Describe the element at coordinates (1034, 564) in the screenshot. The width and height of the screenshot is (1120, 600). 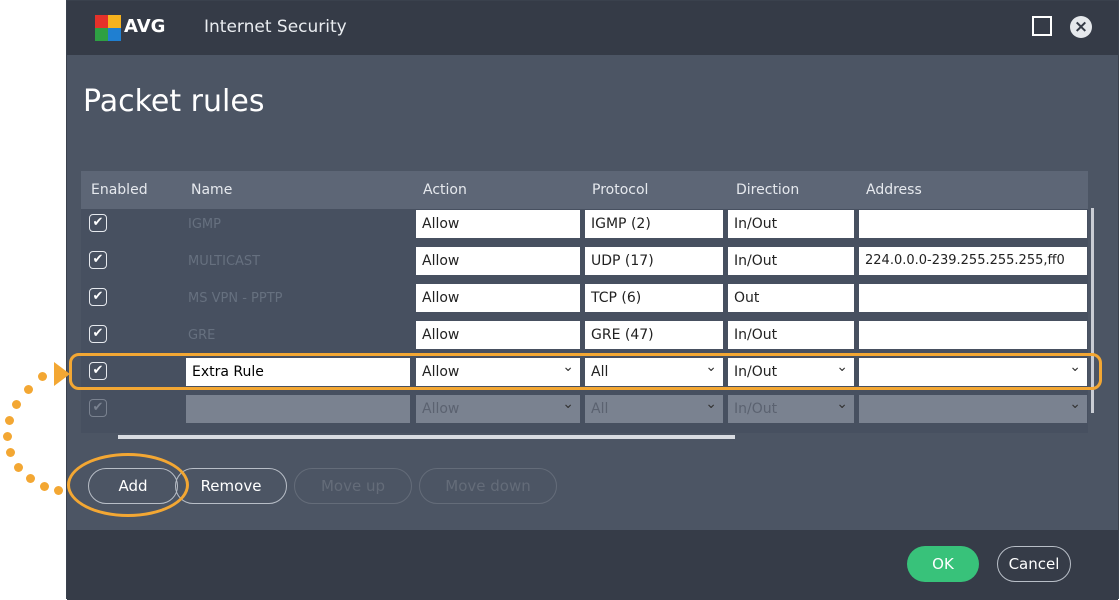
I see `cancel-button: Cancel` at that location.